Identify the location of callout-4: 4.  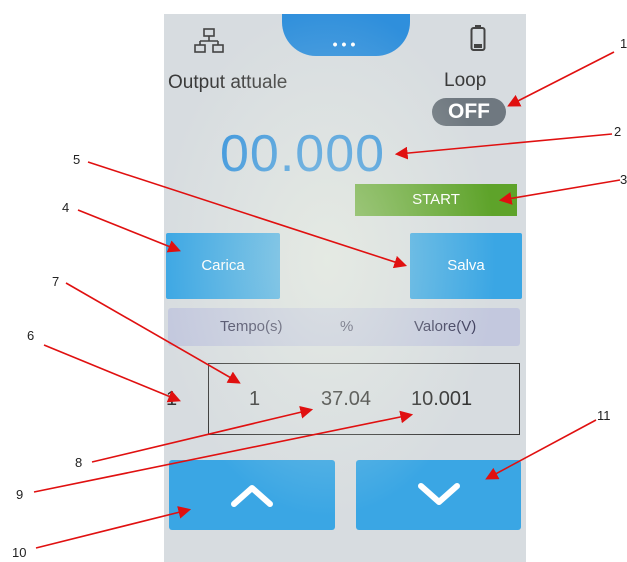
(66, 207).